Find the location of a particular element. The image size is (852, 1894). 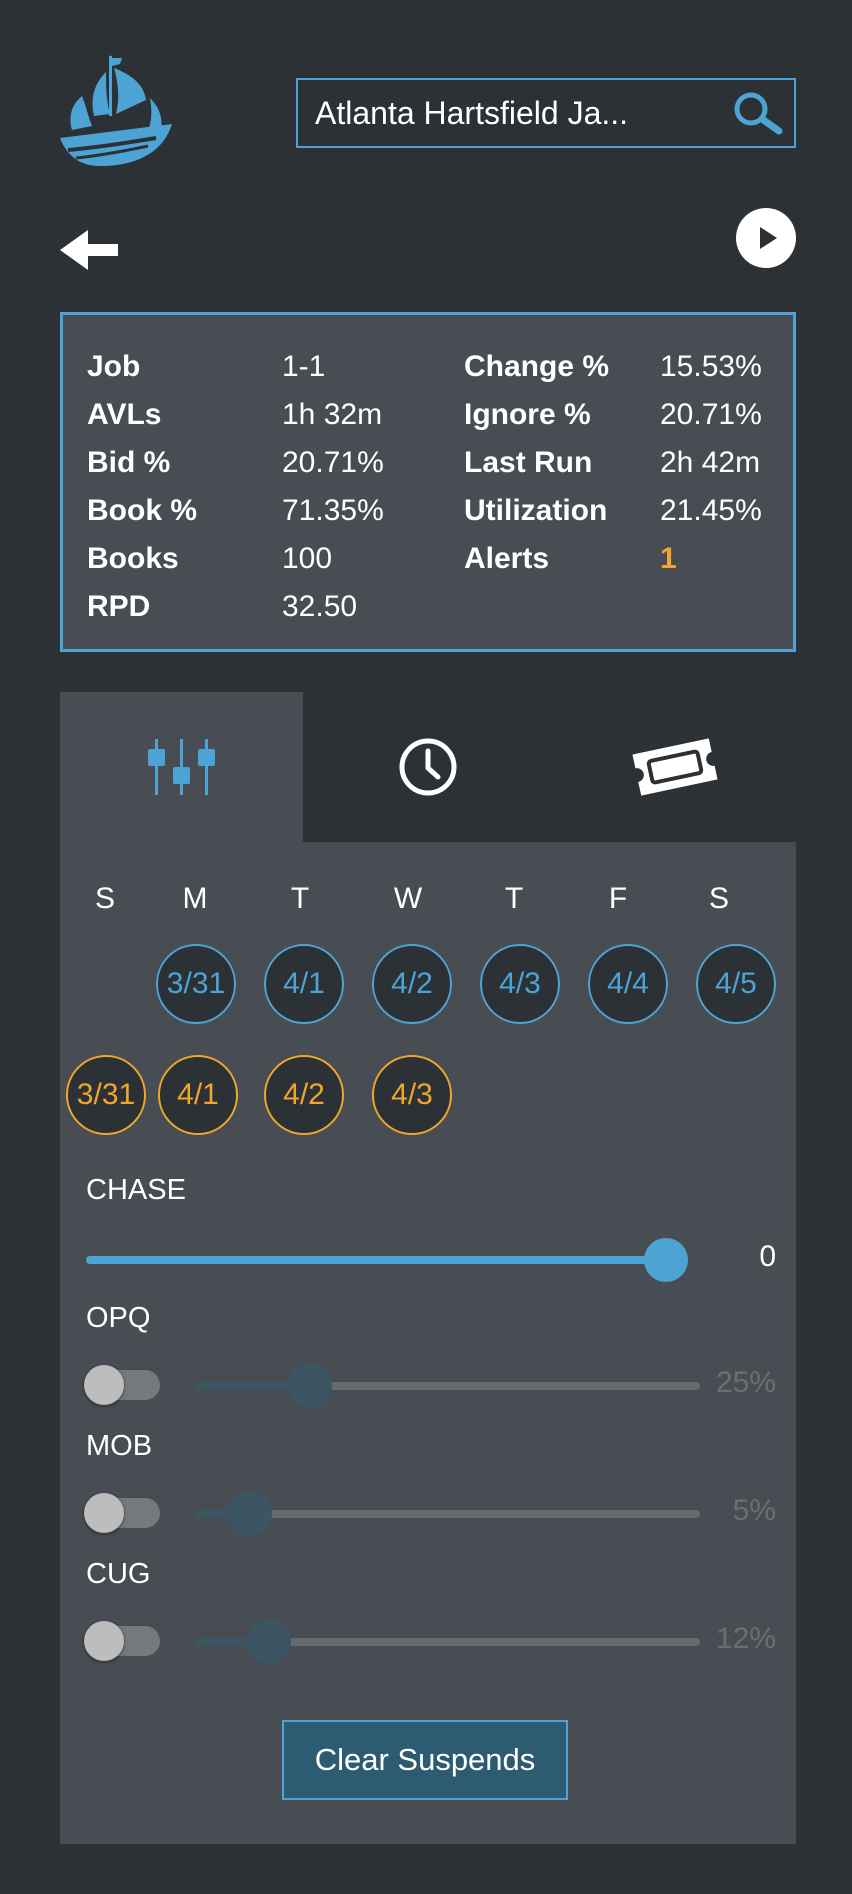

tab-tickets is located at coordinates (674, 767).